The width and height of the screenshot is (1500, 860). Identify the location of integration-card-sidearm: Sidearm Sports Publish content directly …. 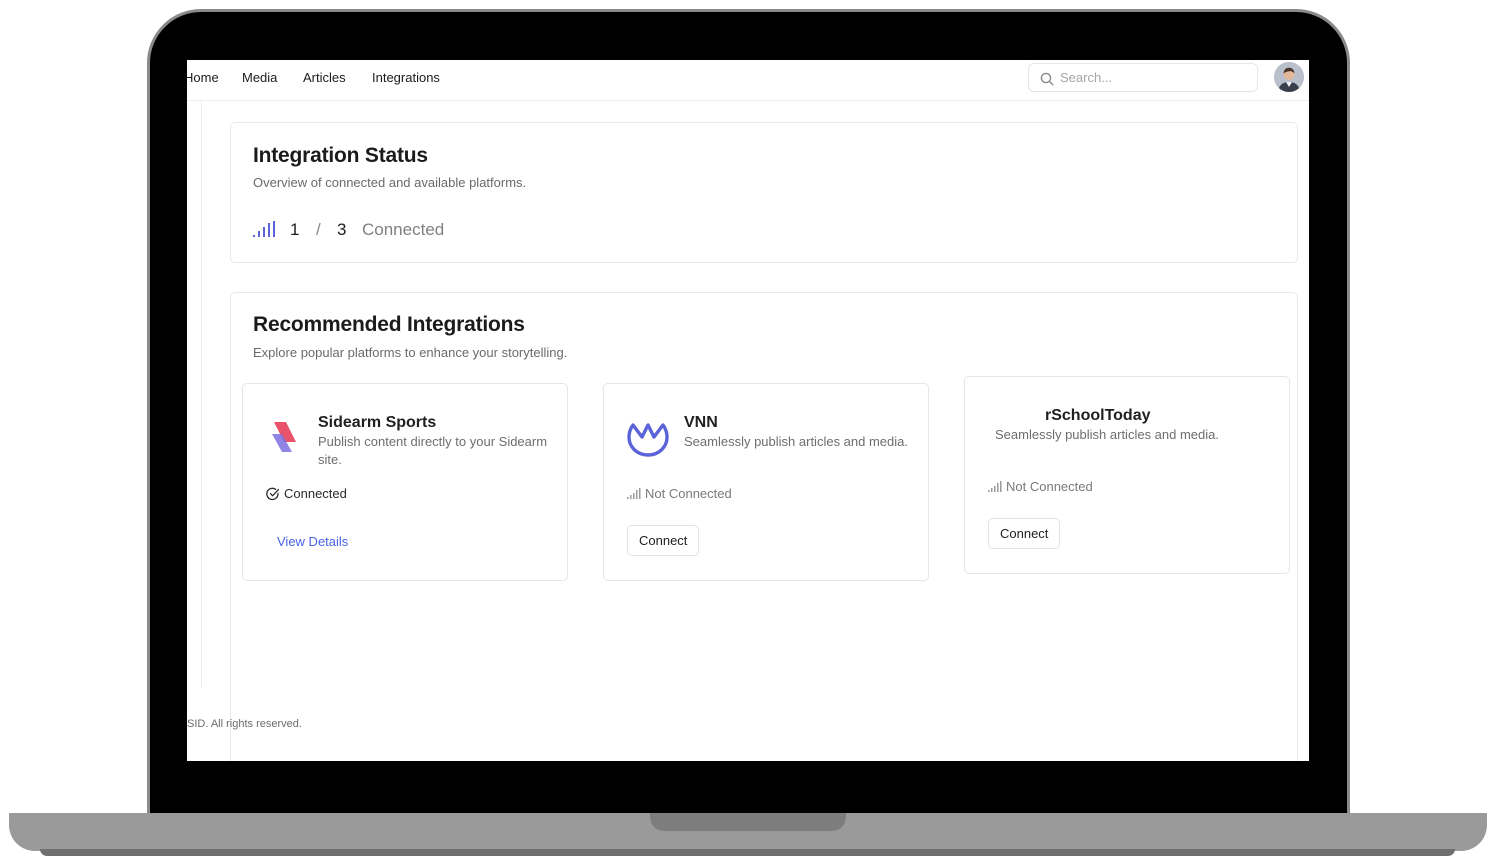
(405, 482).